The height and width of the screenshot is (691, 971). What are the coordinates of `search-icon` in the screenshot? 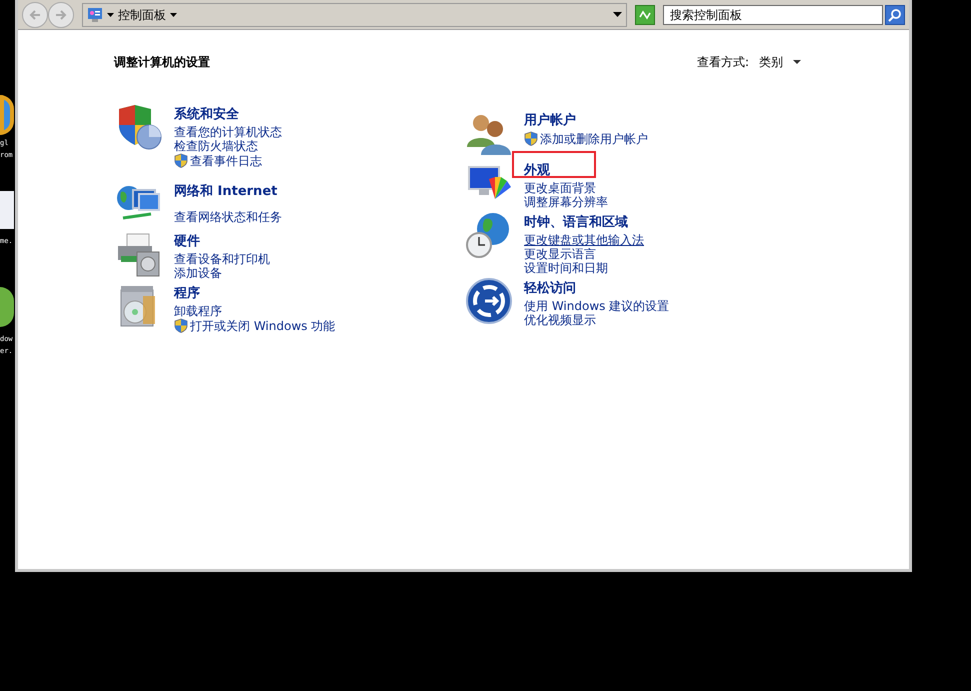 It's located at (895, 15).